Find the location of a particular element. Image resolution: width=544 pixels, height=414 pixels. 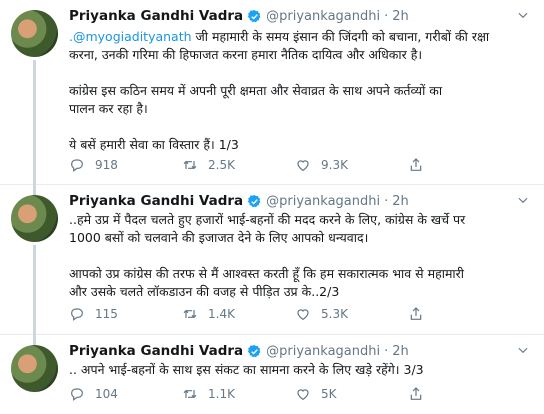

reply-button: 115 is located at coordinates (125, 314).